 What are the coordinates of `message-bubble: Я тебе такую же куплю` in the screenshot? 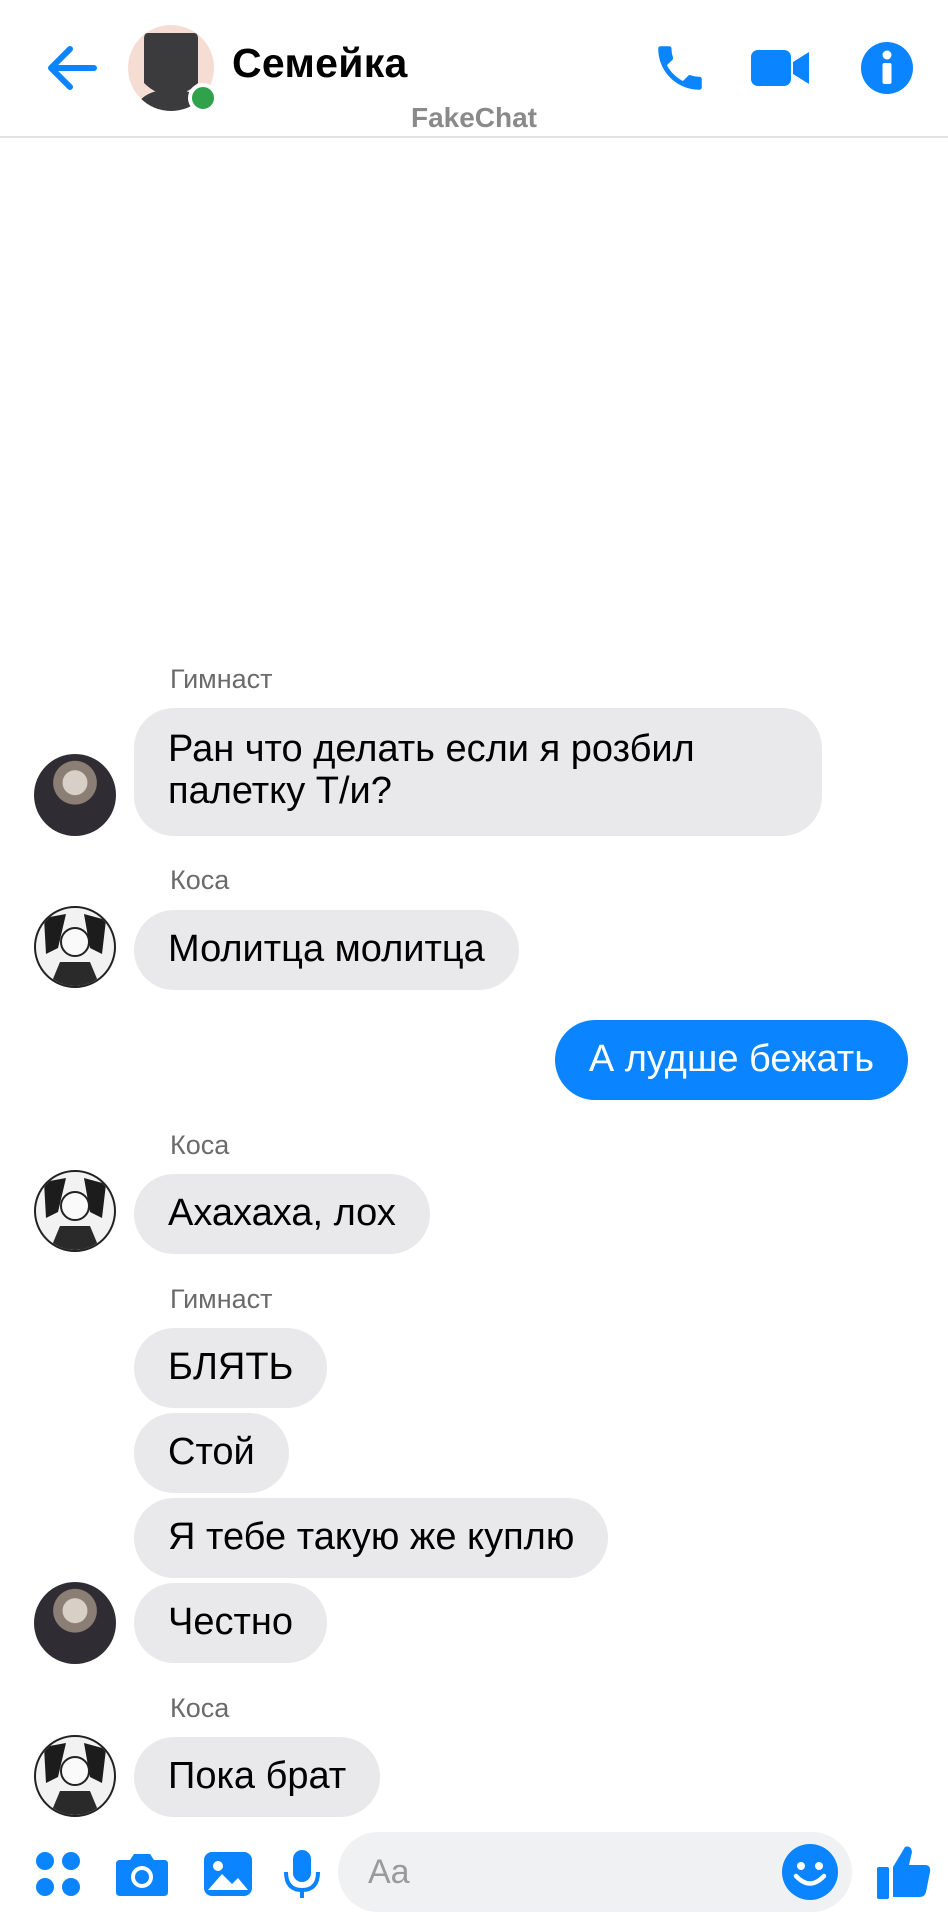 It's located at (371, 1538).